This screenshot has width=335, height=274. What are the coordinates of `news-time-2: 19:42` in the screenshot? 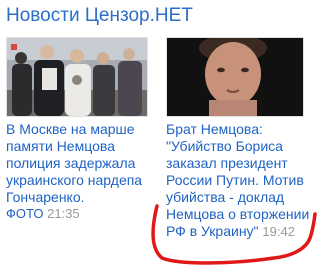 It's located at (278, 231).